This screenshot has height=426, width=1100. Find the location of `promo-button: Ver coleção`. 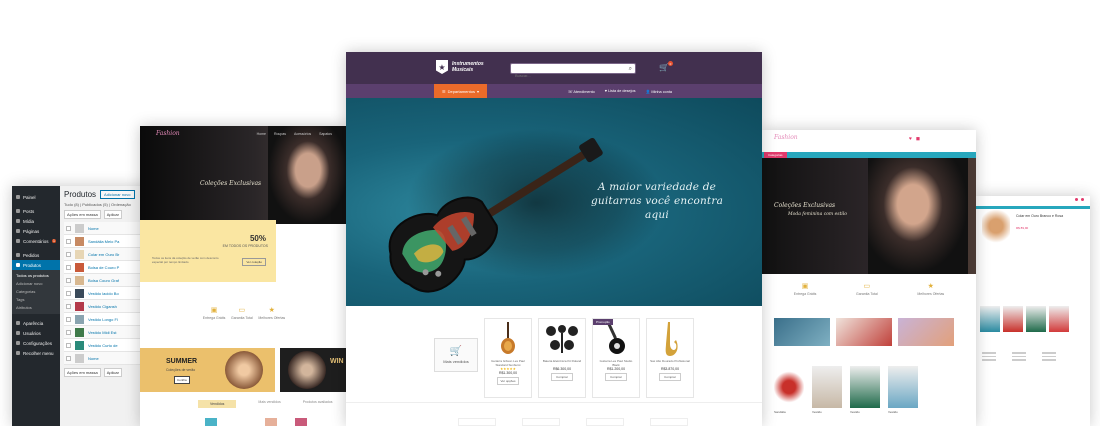

promo-button: Ver coleção is located at coordinates (254, 262).